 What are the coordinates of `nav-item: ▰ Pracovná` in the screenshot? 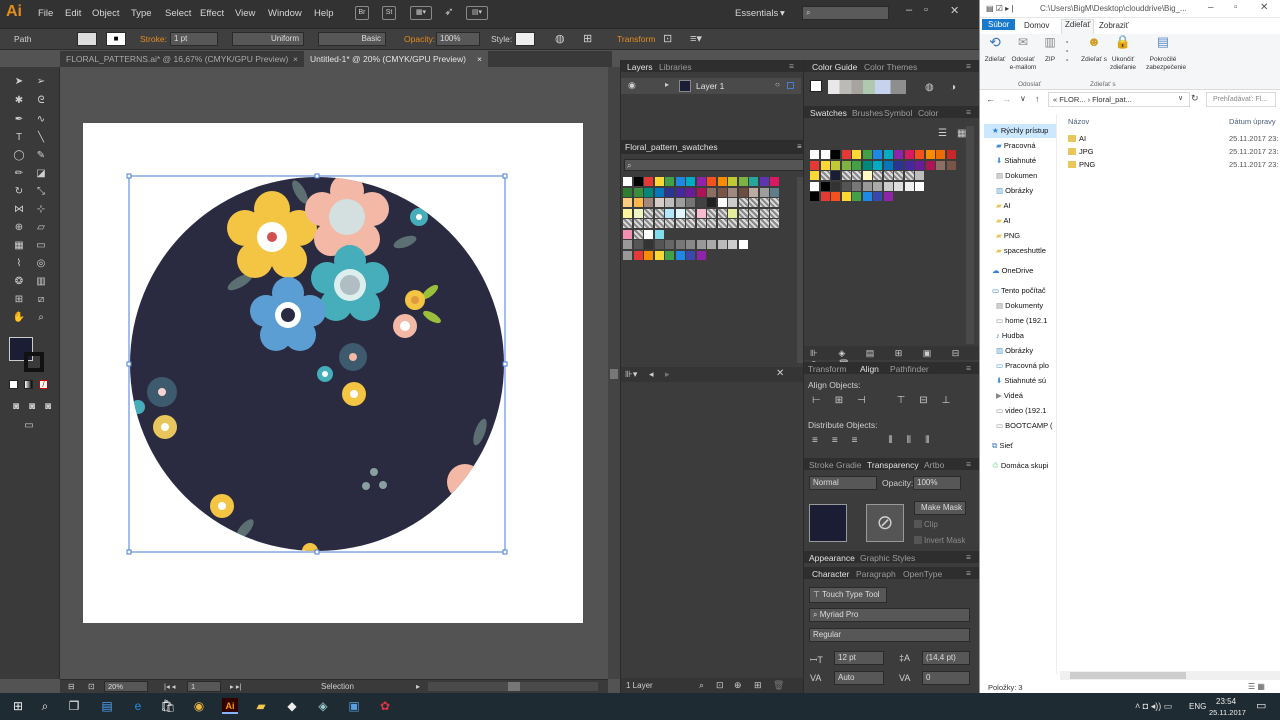 It's located at (1026, 146).